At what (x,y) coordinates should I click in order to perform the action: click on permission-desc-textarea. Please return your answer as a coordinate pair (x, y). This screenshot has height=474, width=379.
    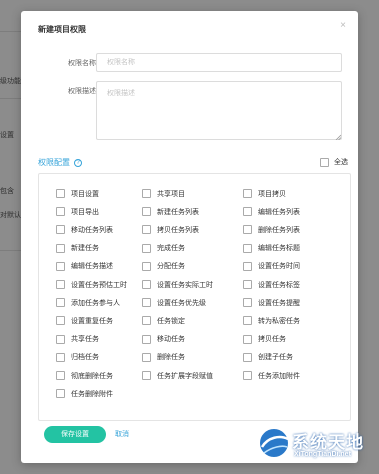
    Looking at the image, I should click on (219, 110).